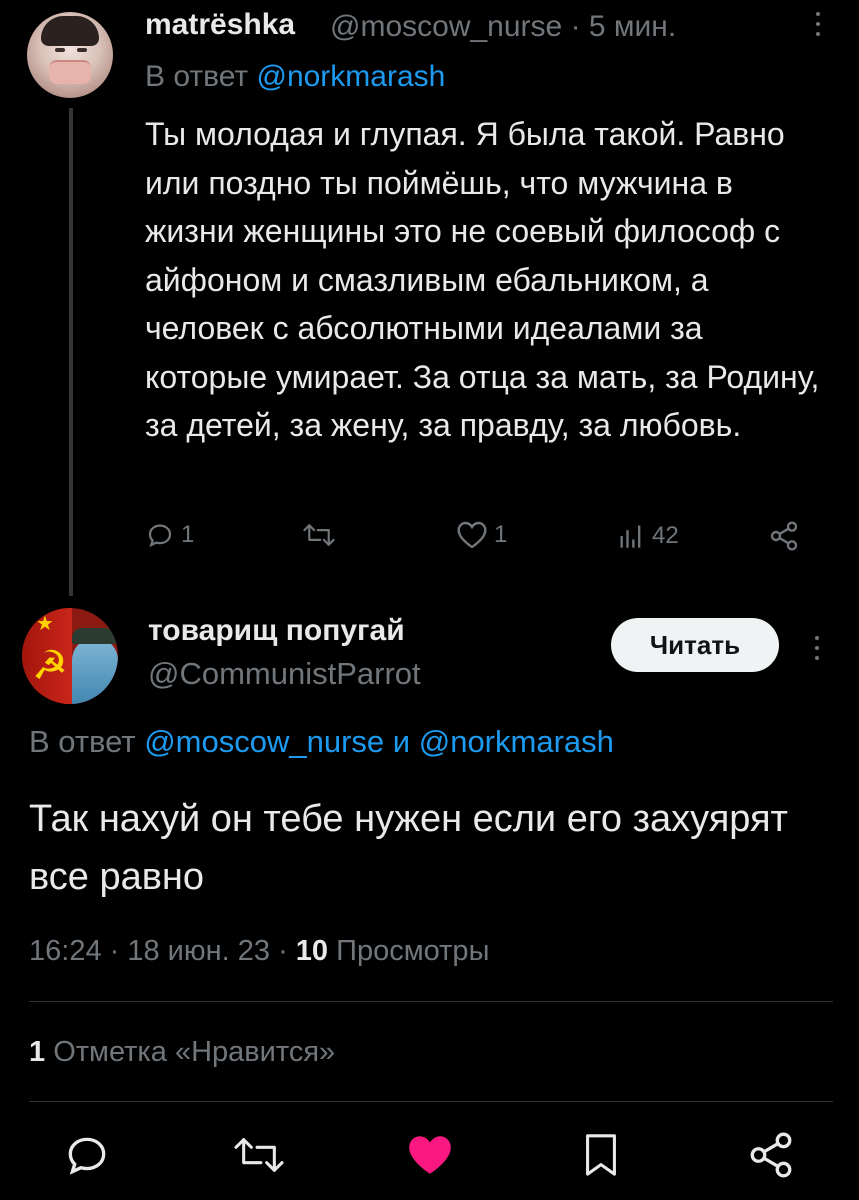  I want to click on like-count: 1, so click(37, 1052).